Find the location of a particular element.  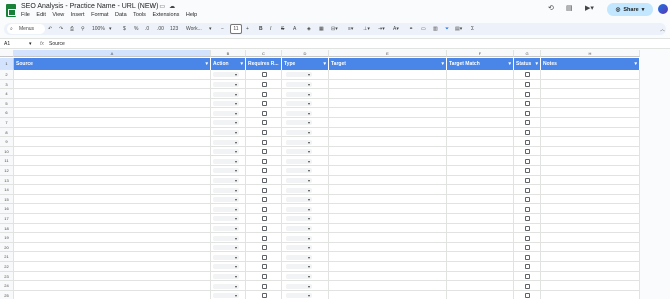

column-header-c: C is located at coordinates (264, 53).